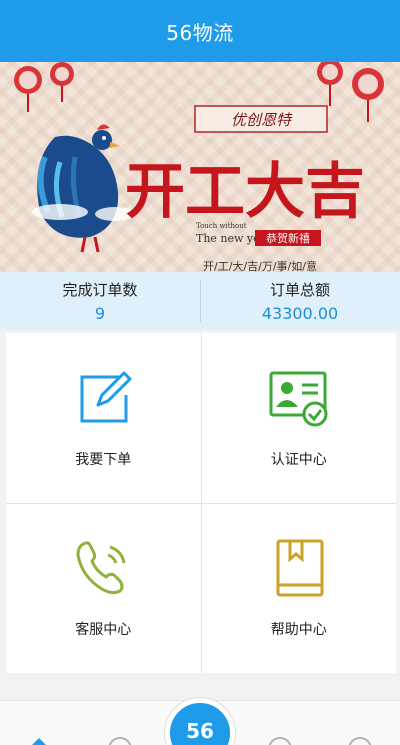  I want to click on top-bar: 56物流, so click(200, 31).